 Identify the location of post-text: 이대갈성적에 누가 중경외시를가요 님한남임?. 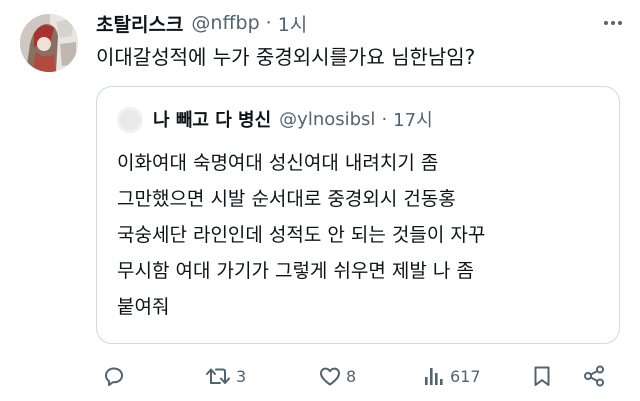
(286, 57).